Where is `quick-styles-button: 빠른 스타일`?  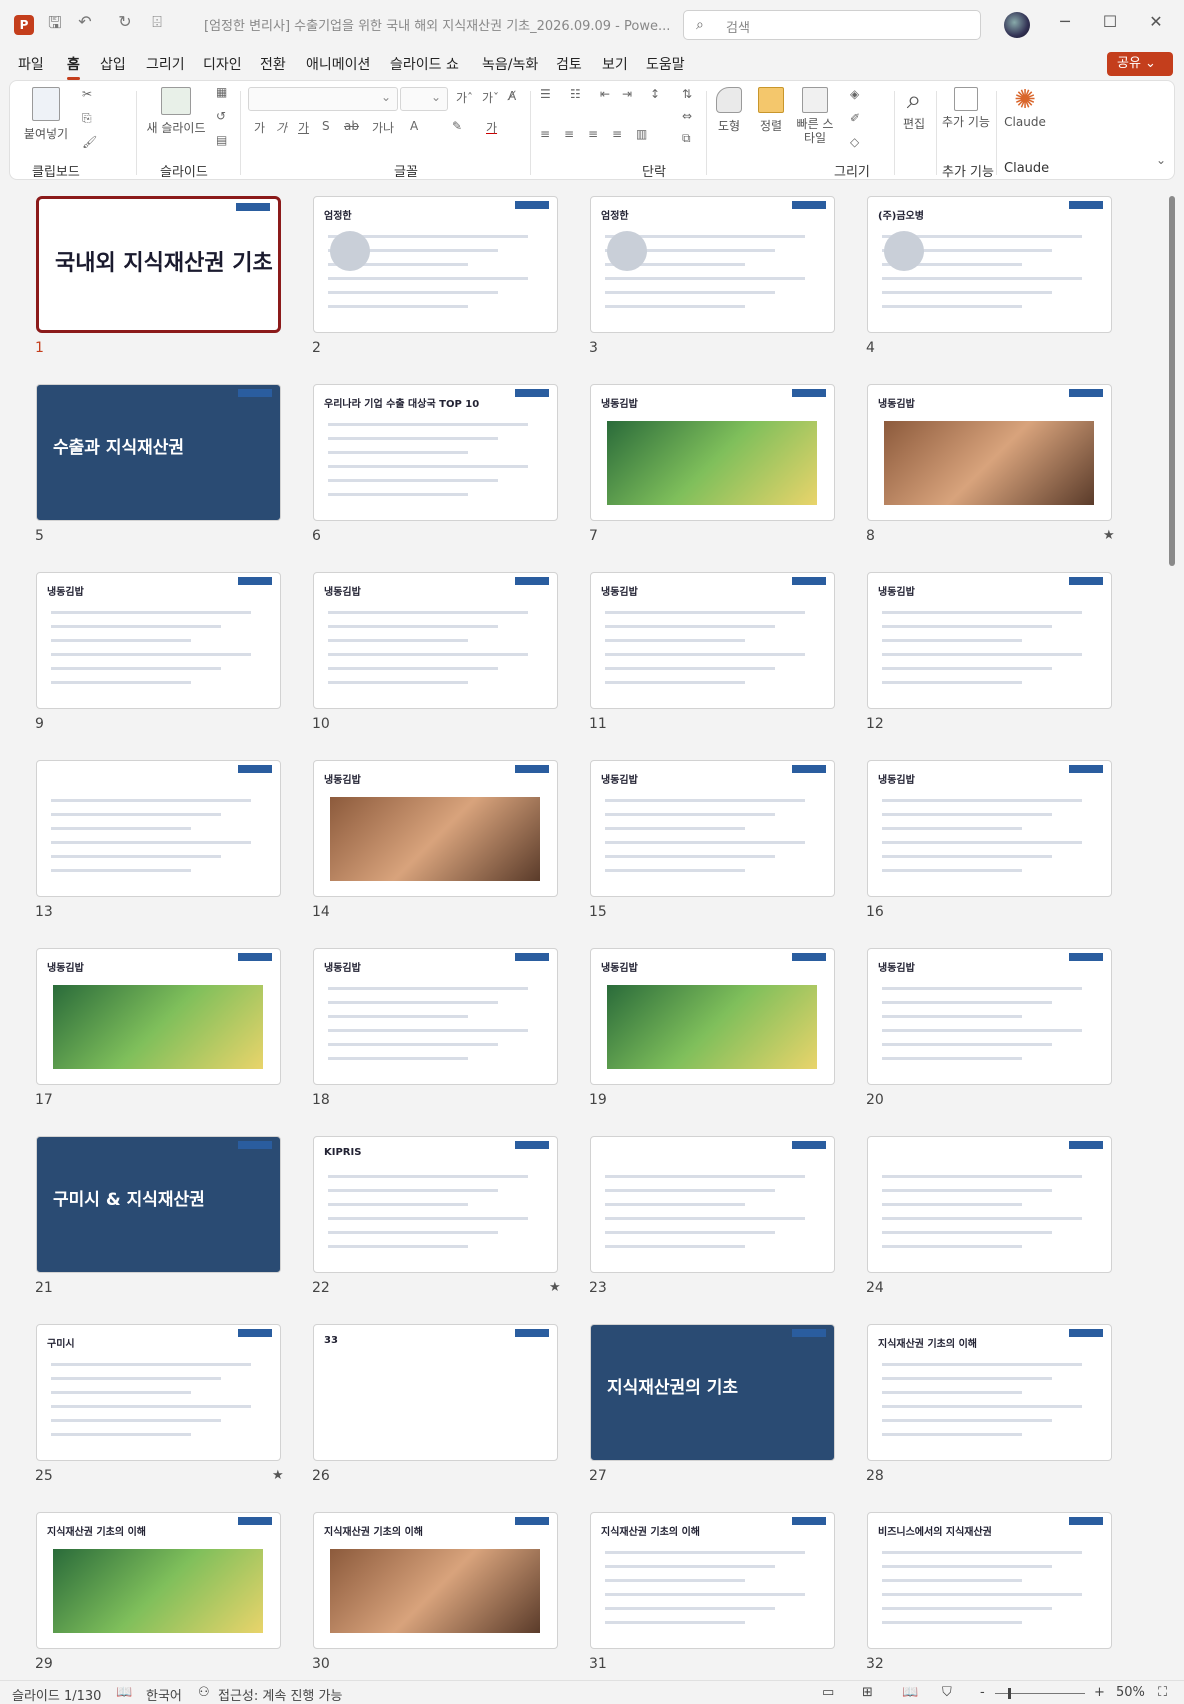 quick-styles-button: 빠른 스타일 is located at coordinates (815, 116).